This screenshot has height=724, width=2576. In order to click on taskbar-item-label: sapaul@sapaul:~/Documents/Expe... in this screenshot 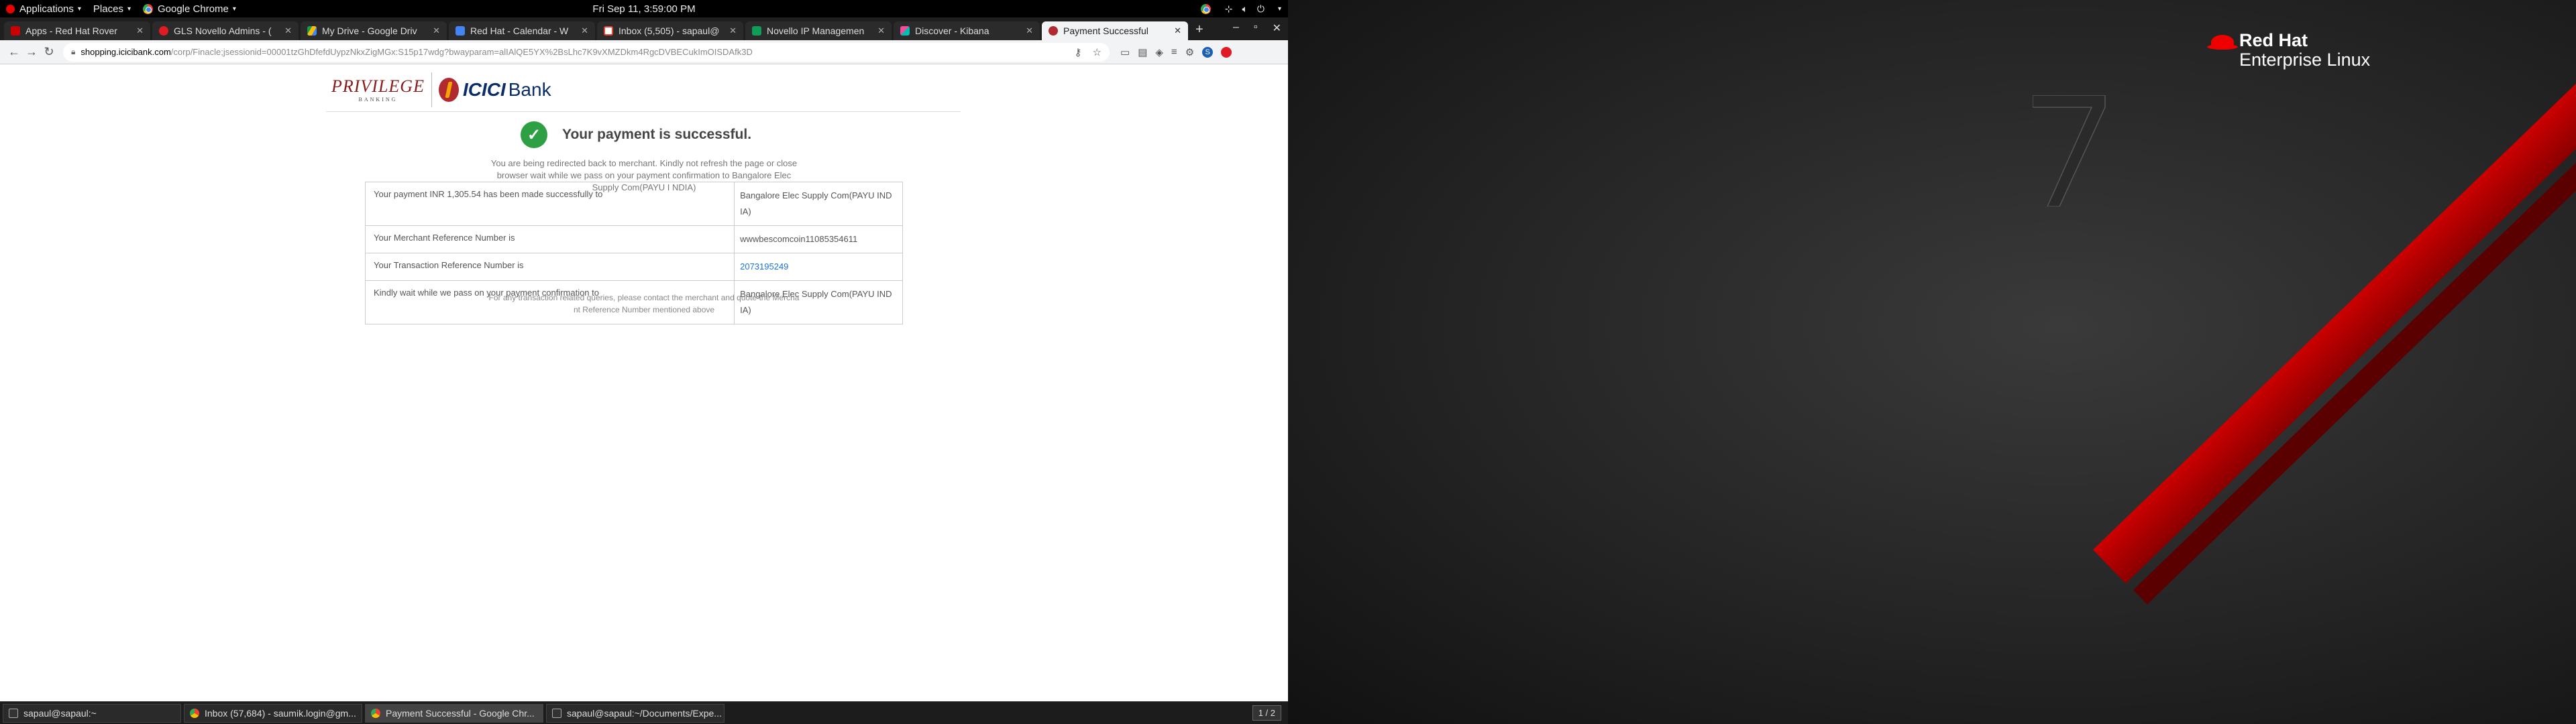, I will do `click(644, 713)`.